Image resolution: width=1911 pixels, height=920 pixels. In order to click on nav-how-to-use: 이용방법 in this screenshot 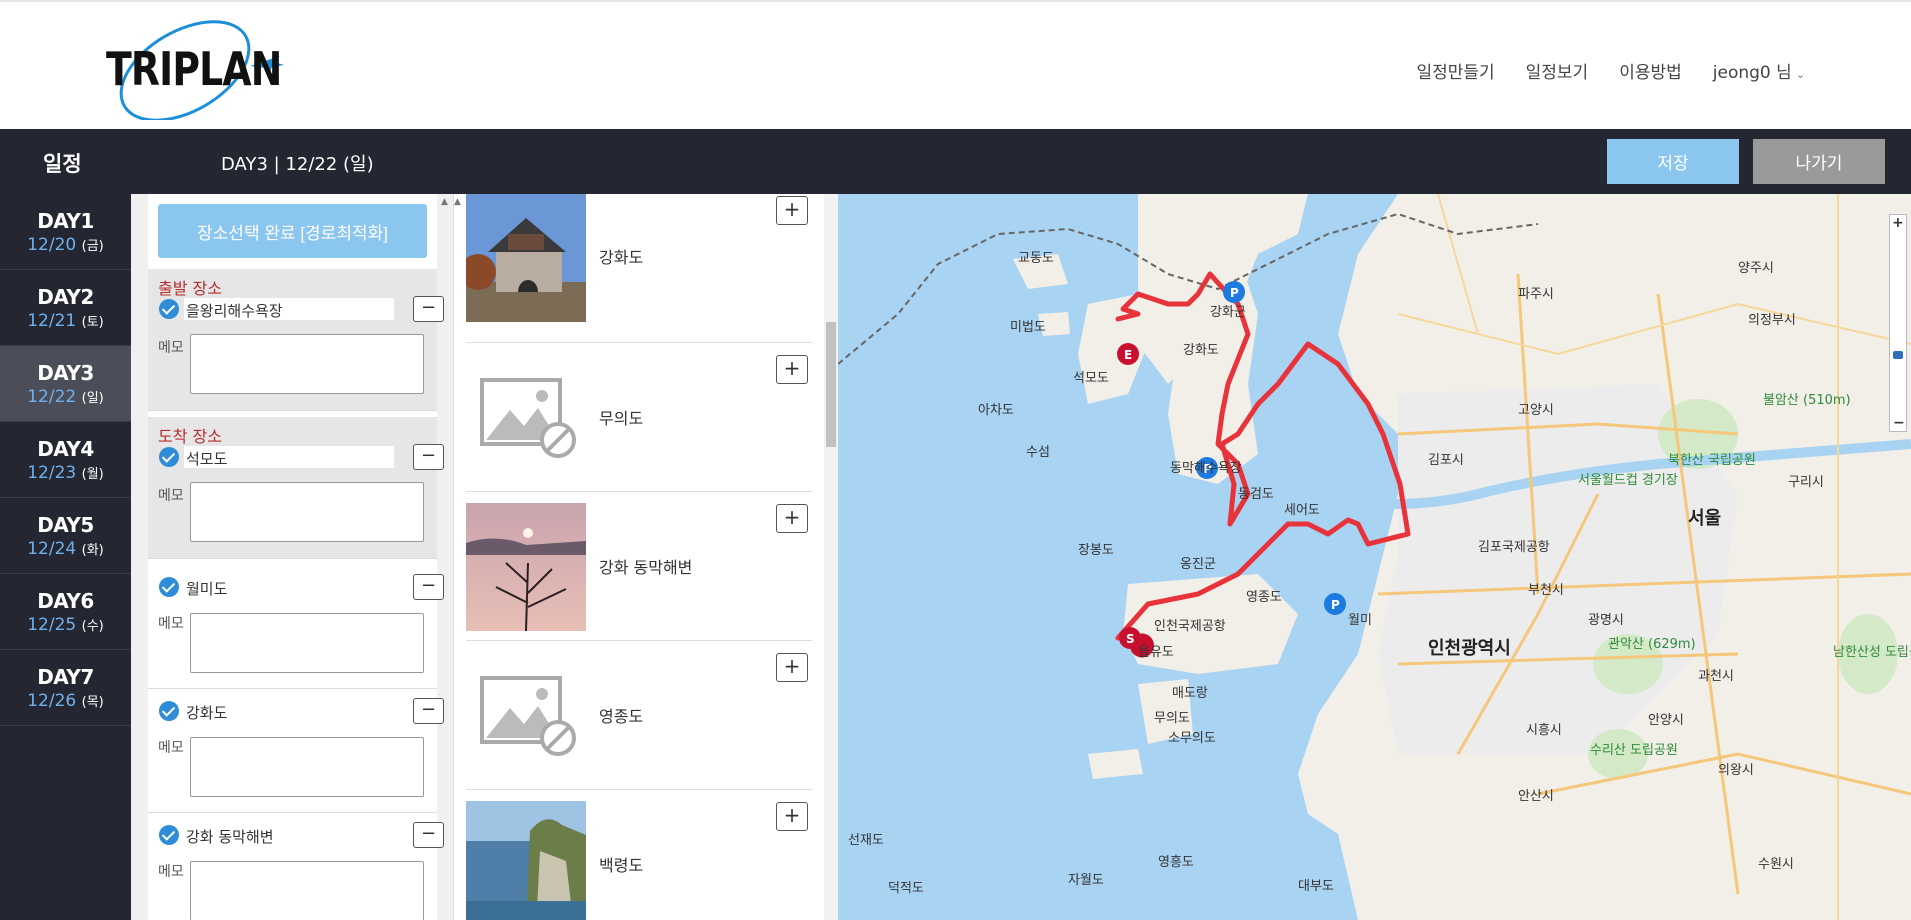, I will do `click(1650, 70)`.